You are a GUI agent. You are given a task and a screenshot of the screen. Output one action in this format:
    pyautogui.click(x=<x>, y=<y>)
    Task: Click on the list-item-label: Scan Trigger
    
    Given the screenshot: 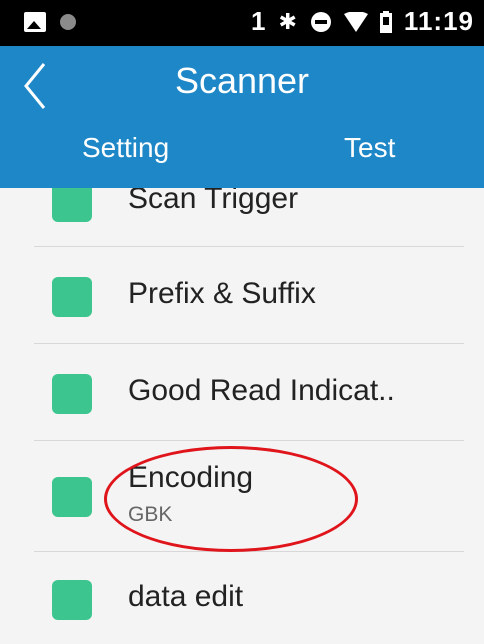 What is the action you would take?
    pyautogui.click(x=213, y=201)
    